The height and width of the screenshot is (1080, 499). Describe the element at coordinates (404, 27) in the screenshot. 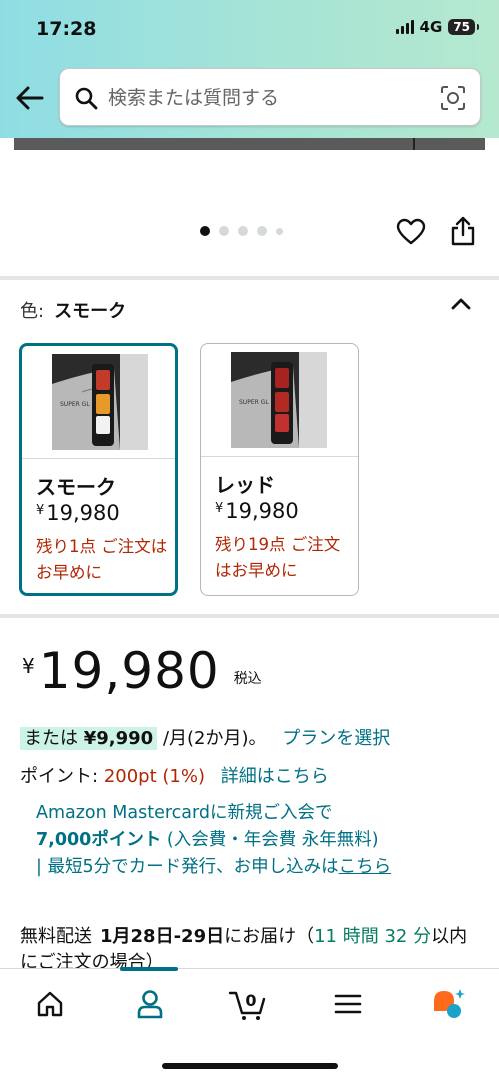

I see `signal-icon` at that location.